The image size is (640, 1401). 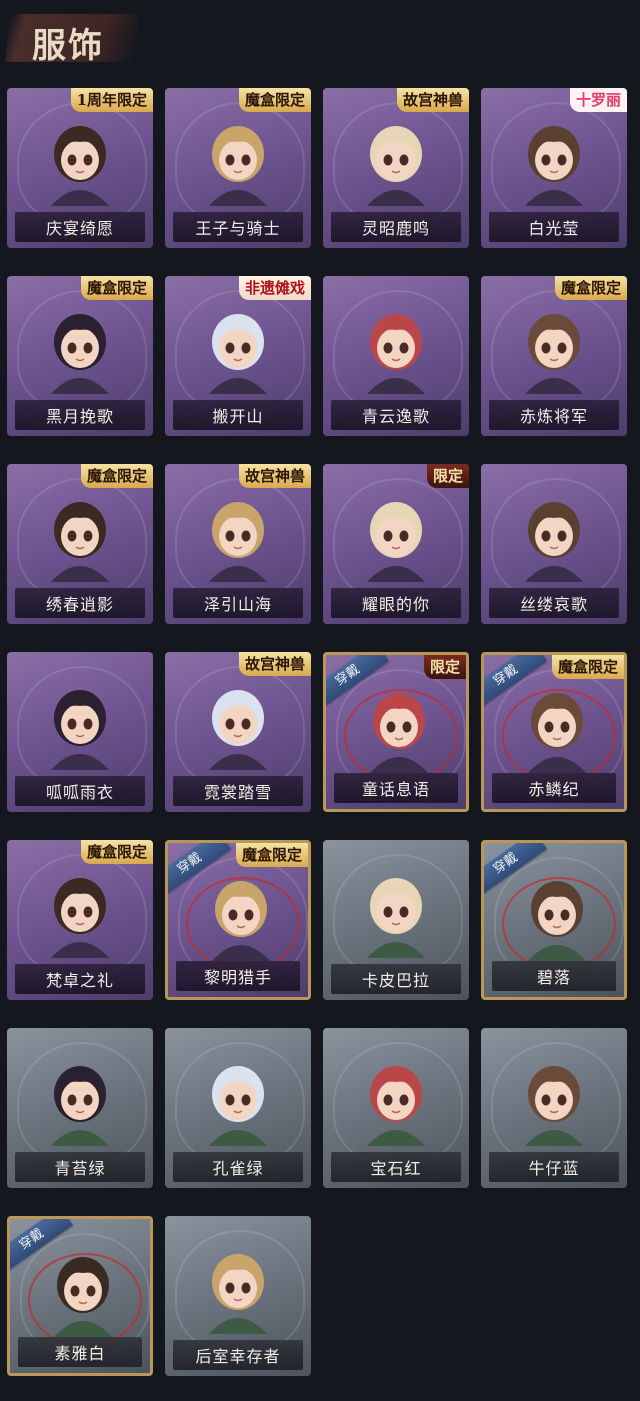 I want to click on page-title: 服饰, so click(x=68, y=46).